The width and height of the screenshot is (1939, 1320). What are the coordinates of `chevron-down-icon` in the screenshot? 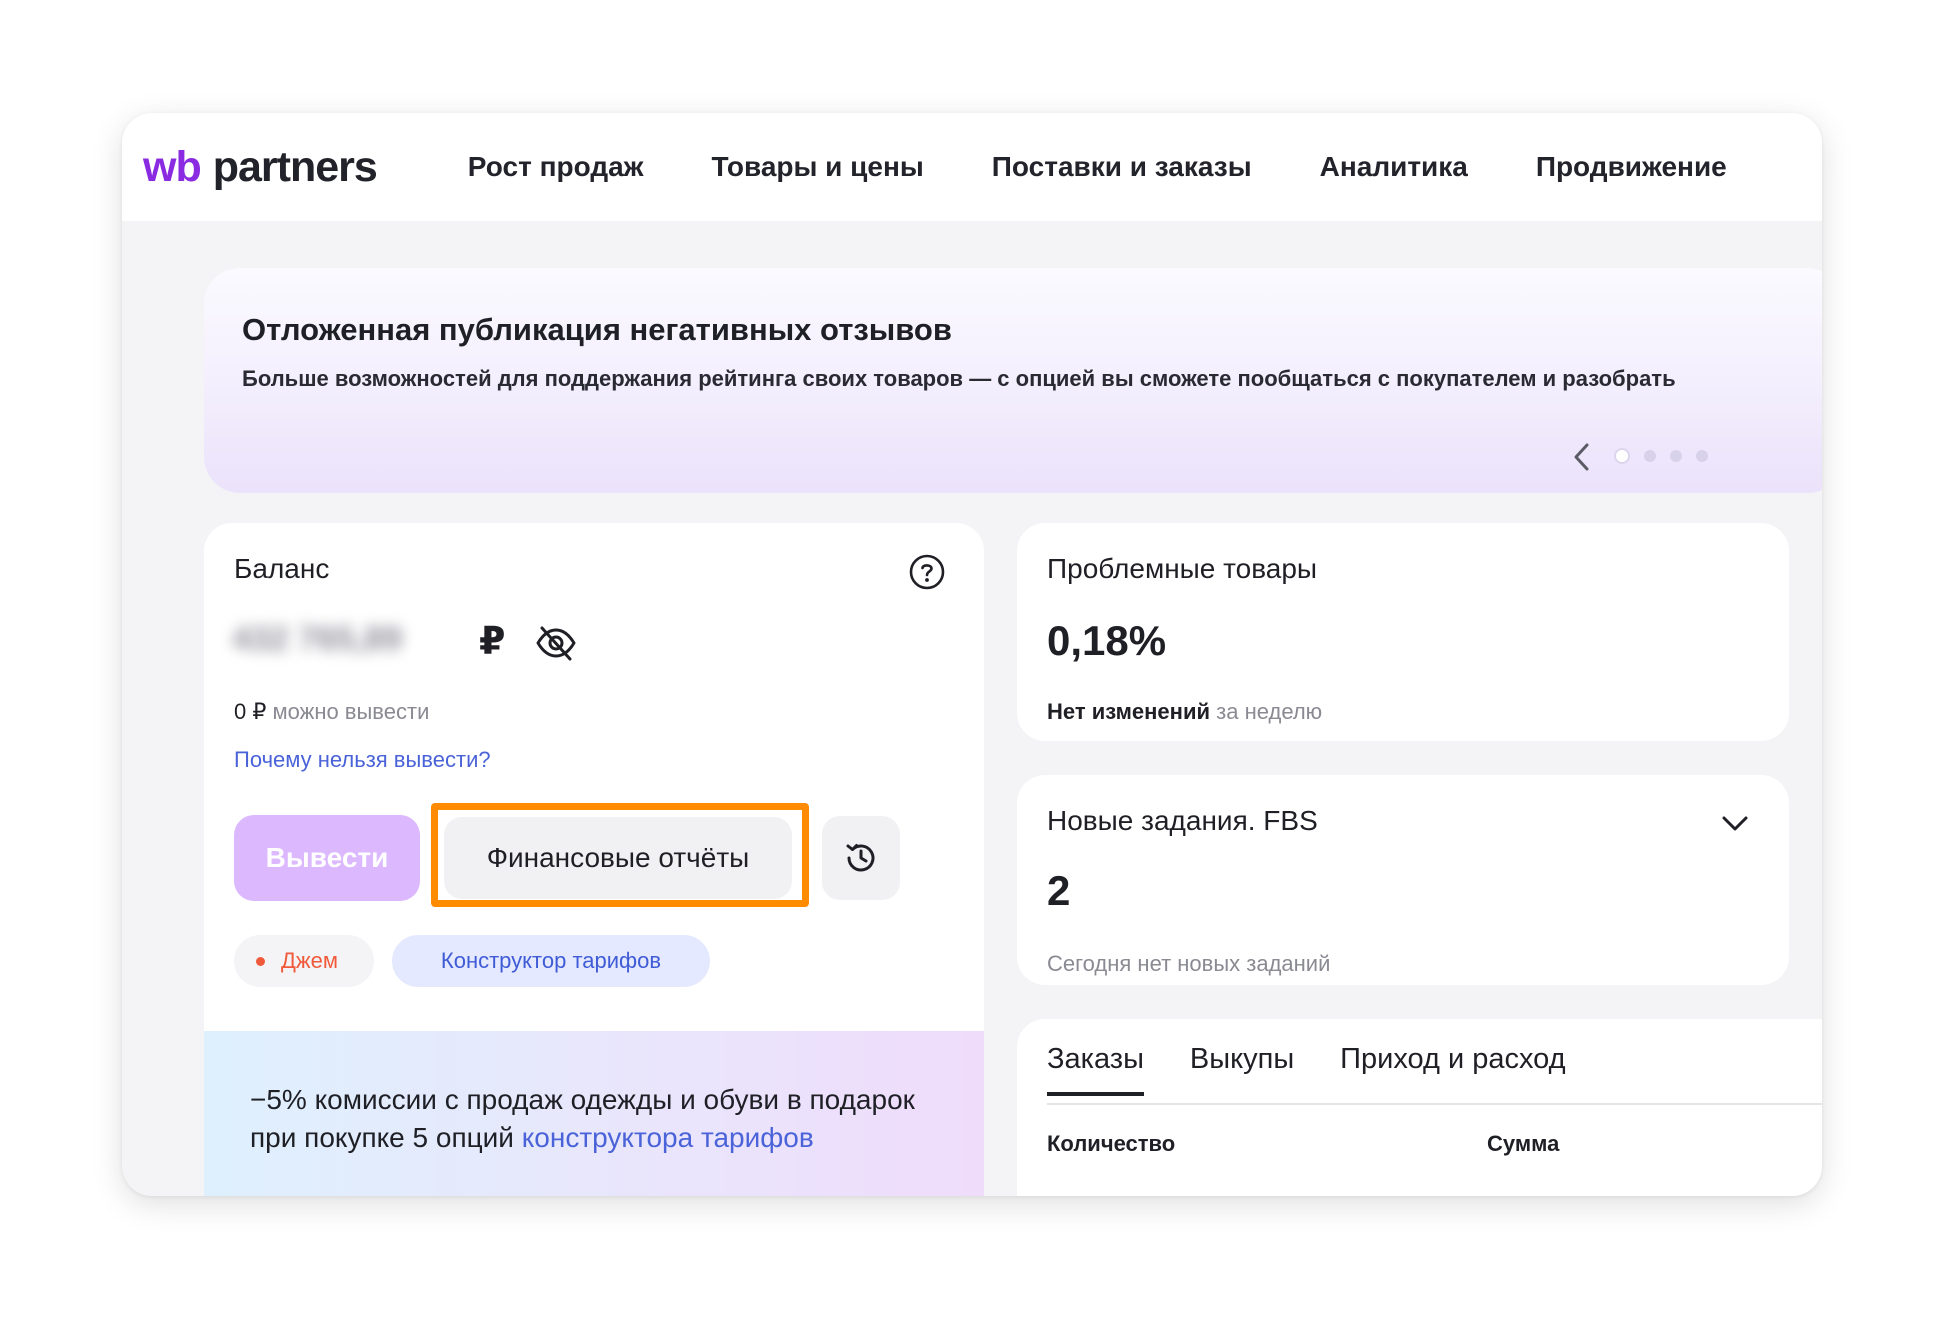 It's located at (1735, 823).